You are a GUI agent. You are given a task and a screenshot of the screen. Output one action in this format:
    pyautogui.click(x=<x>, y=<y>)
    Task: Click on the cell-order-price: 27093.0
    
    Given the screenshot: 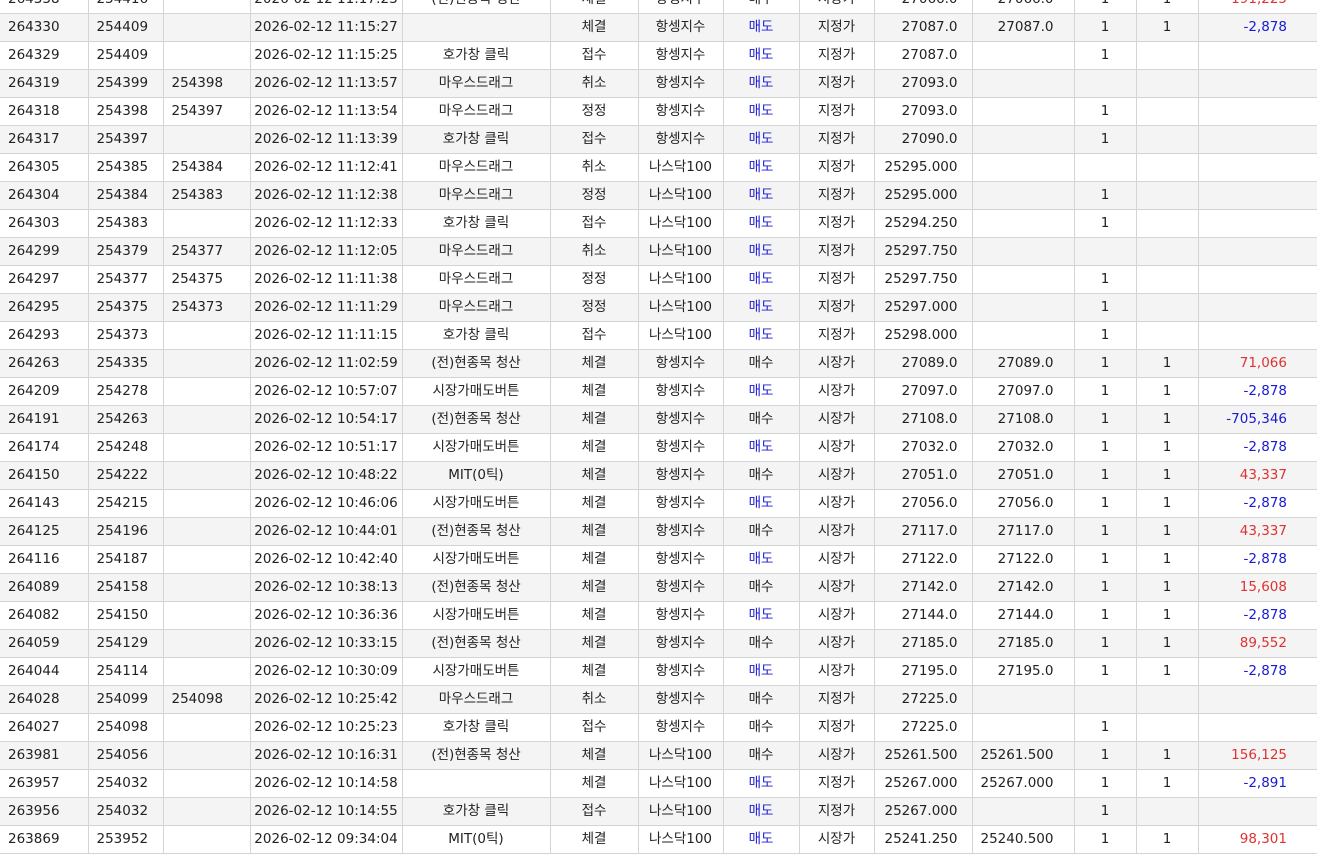 What is the action you would take?
    pyautogui.click(x=923, y=83)
    